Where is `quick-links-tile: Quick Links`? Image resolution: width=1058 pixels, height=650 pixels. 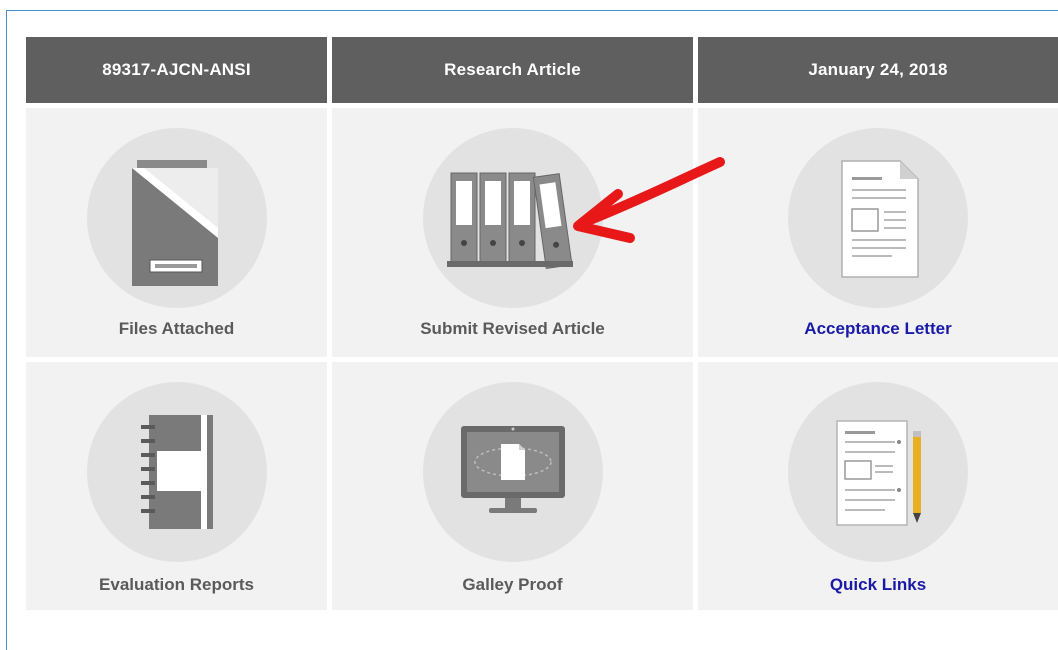 quick-links-tile: Quick Links is located at coordinates (878, 486).